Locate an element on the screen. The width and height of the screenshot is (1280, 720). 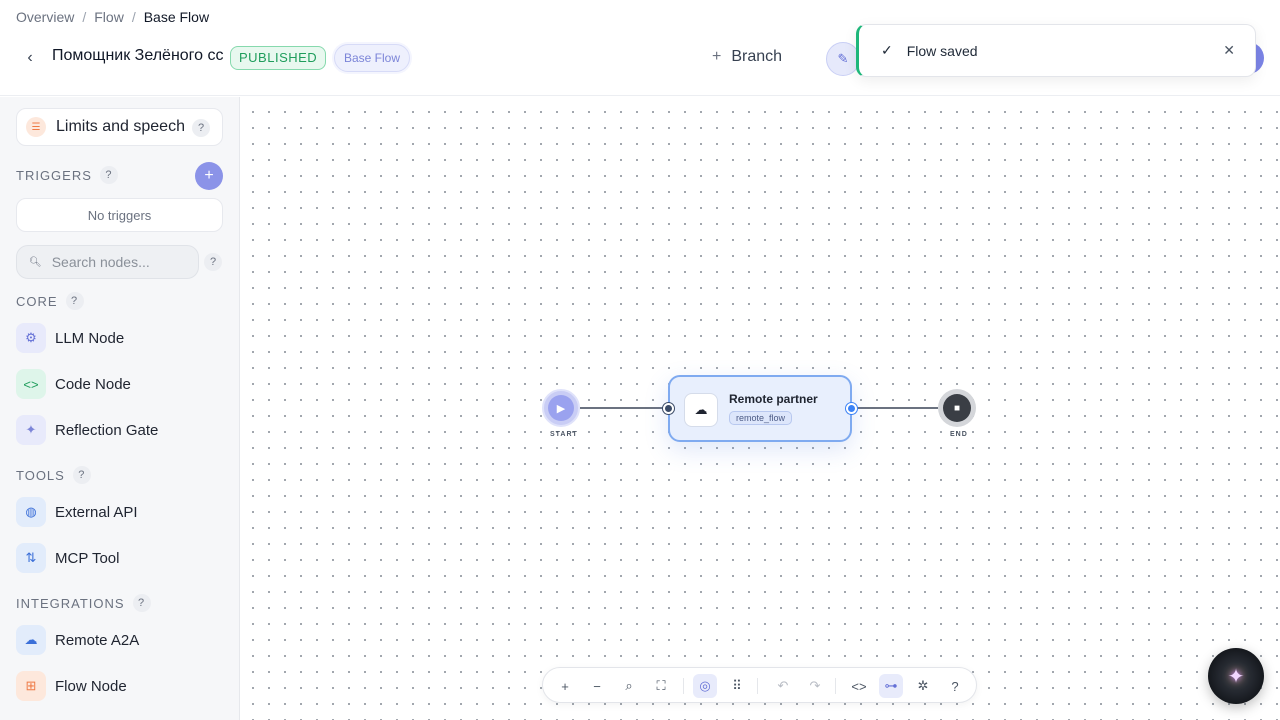
edit-button: ✎ is located at coordinates (843, 59).